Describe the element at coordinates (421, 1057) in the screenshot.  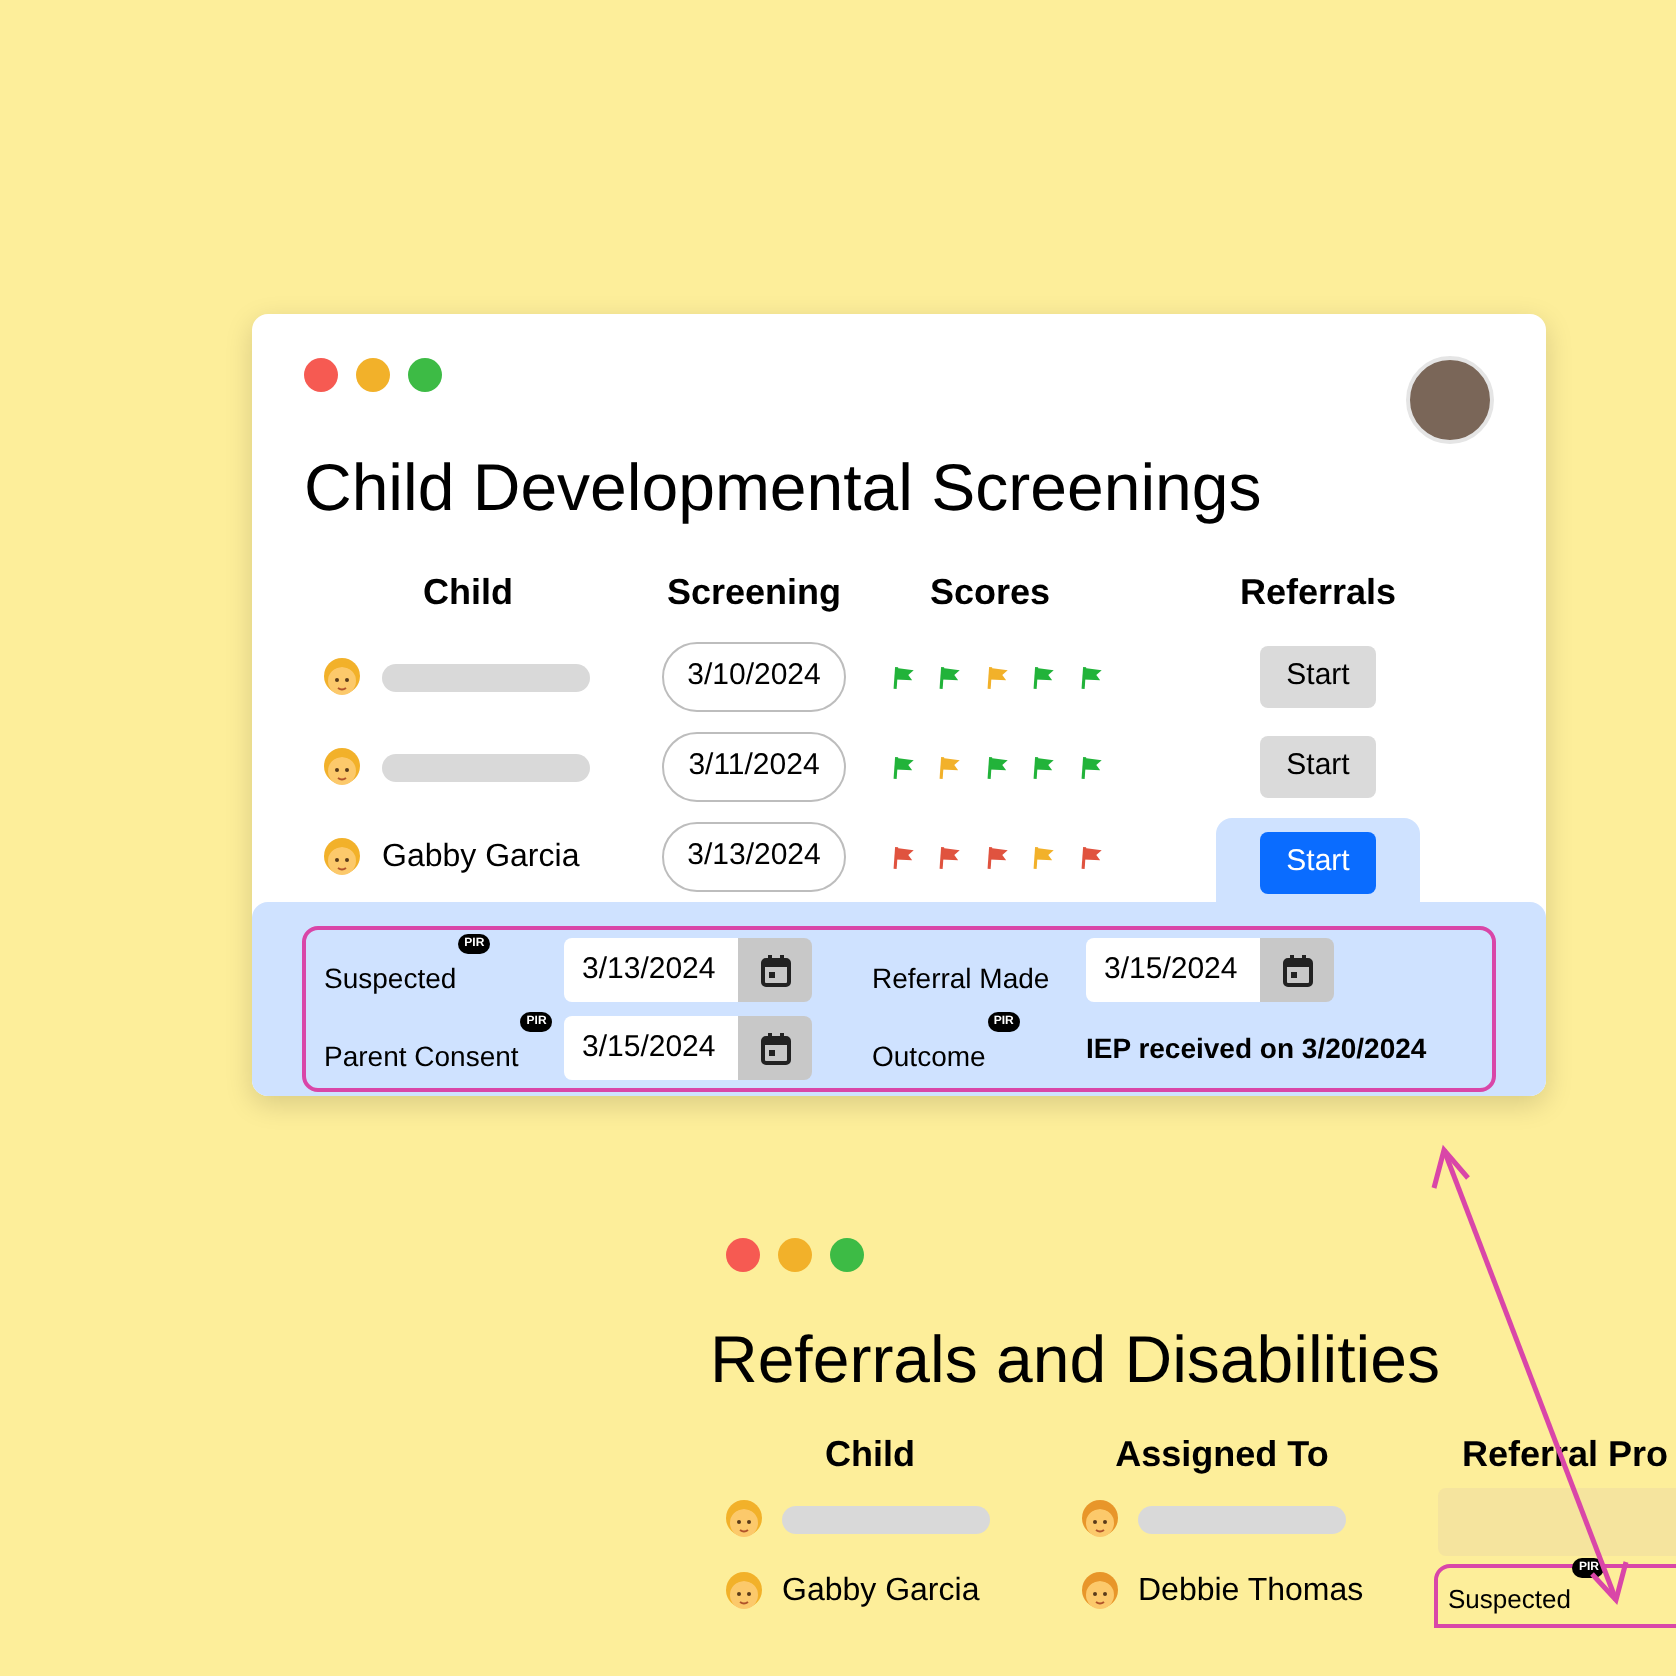
I see `field-label: Parent Consent` at that location.